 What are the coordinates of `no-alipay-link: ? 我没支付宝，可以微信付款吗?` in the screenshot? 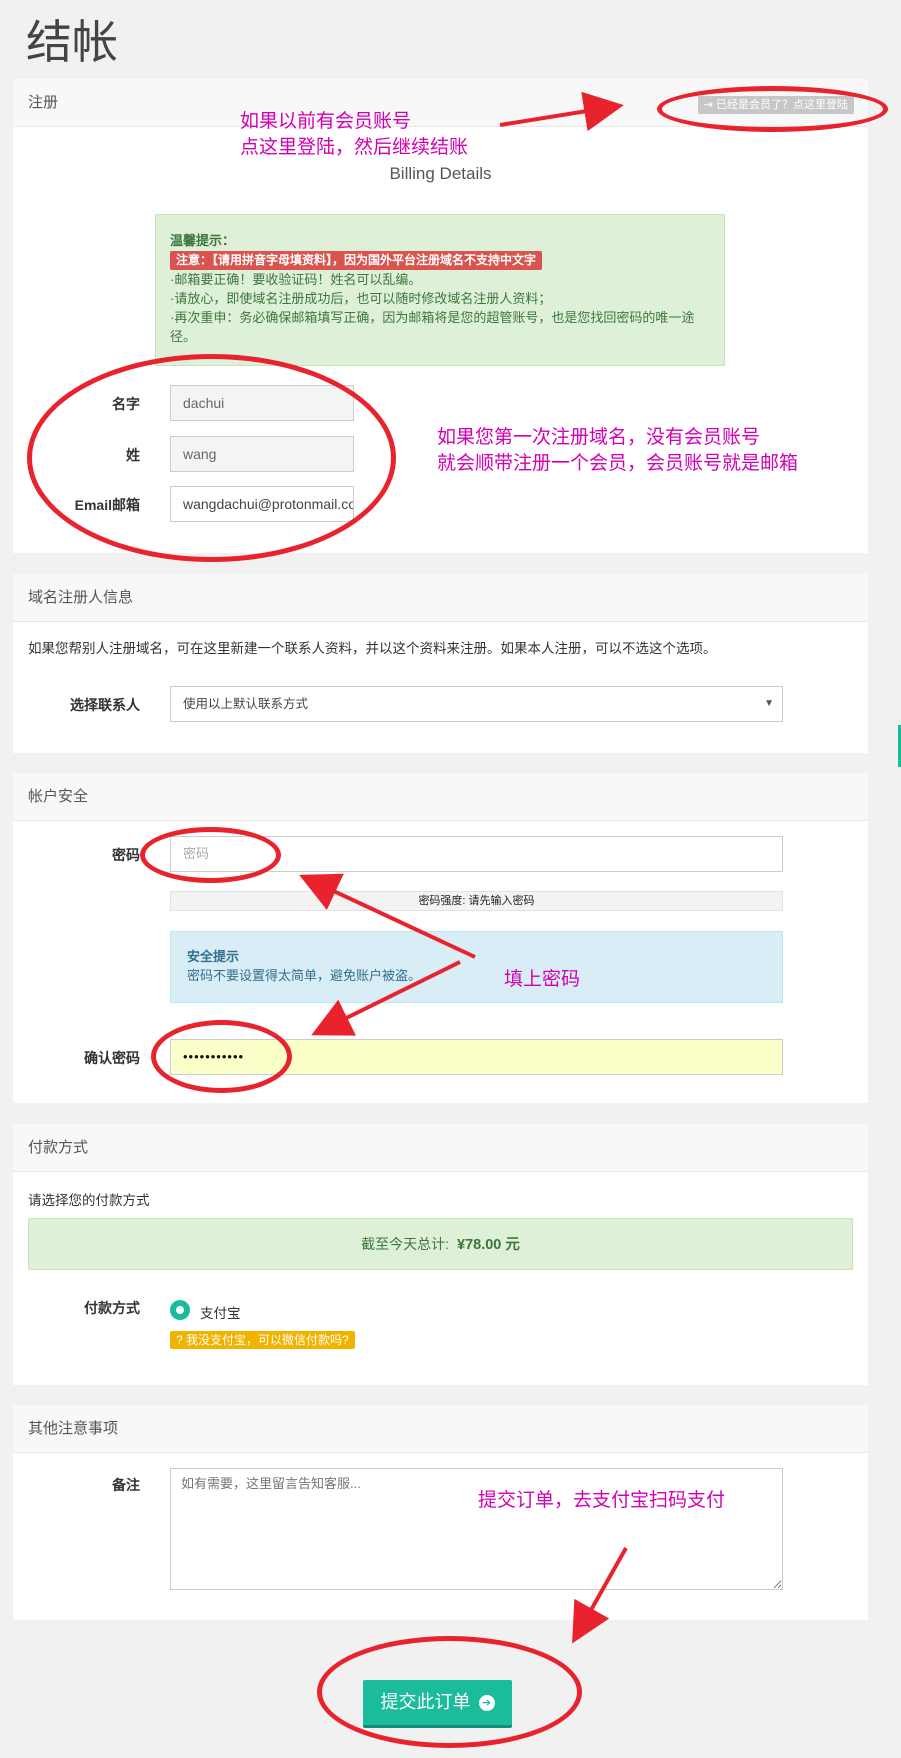 It's located at (262, 1340).